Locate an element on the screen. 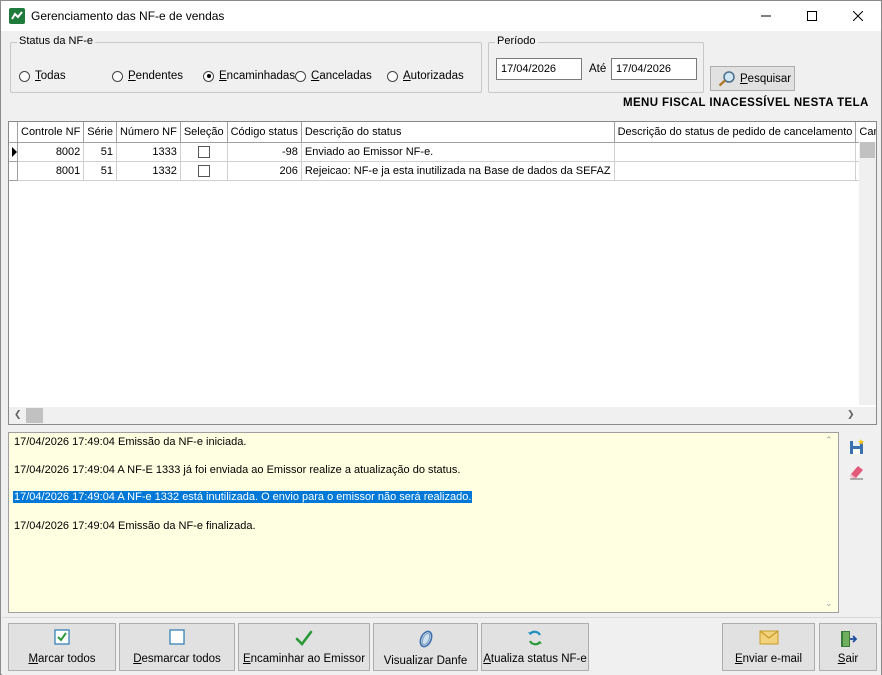 The height and width of the screenshot is (675, 882). window-title: Gerenciamento das NF-e de vendas is located at coordinates (128, 16).